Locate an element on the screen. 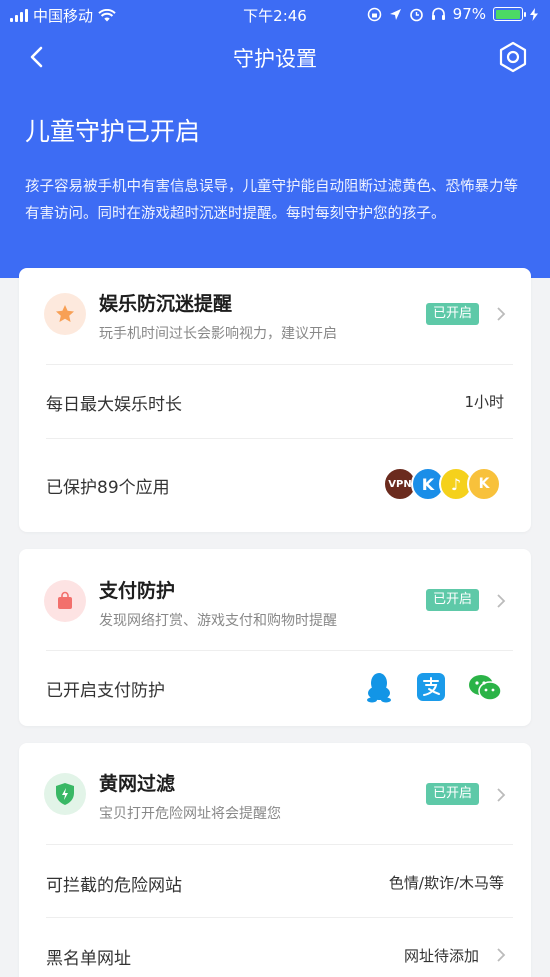 Image resolution: width=550 pixels, height=977 pixels. game-app-icon: K is located at coordinates (484, 484).